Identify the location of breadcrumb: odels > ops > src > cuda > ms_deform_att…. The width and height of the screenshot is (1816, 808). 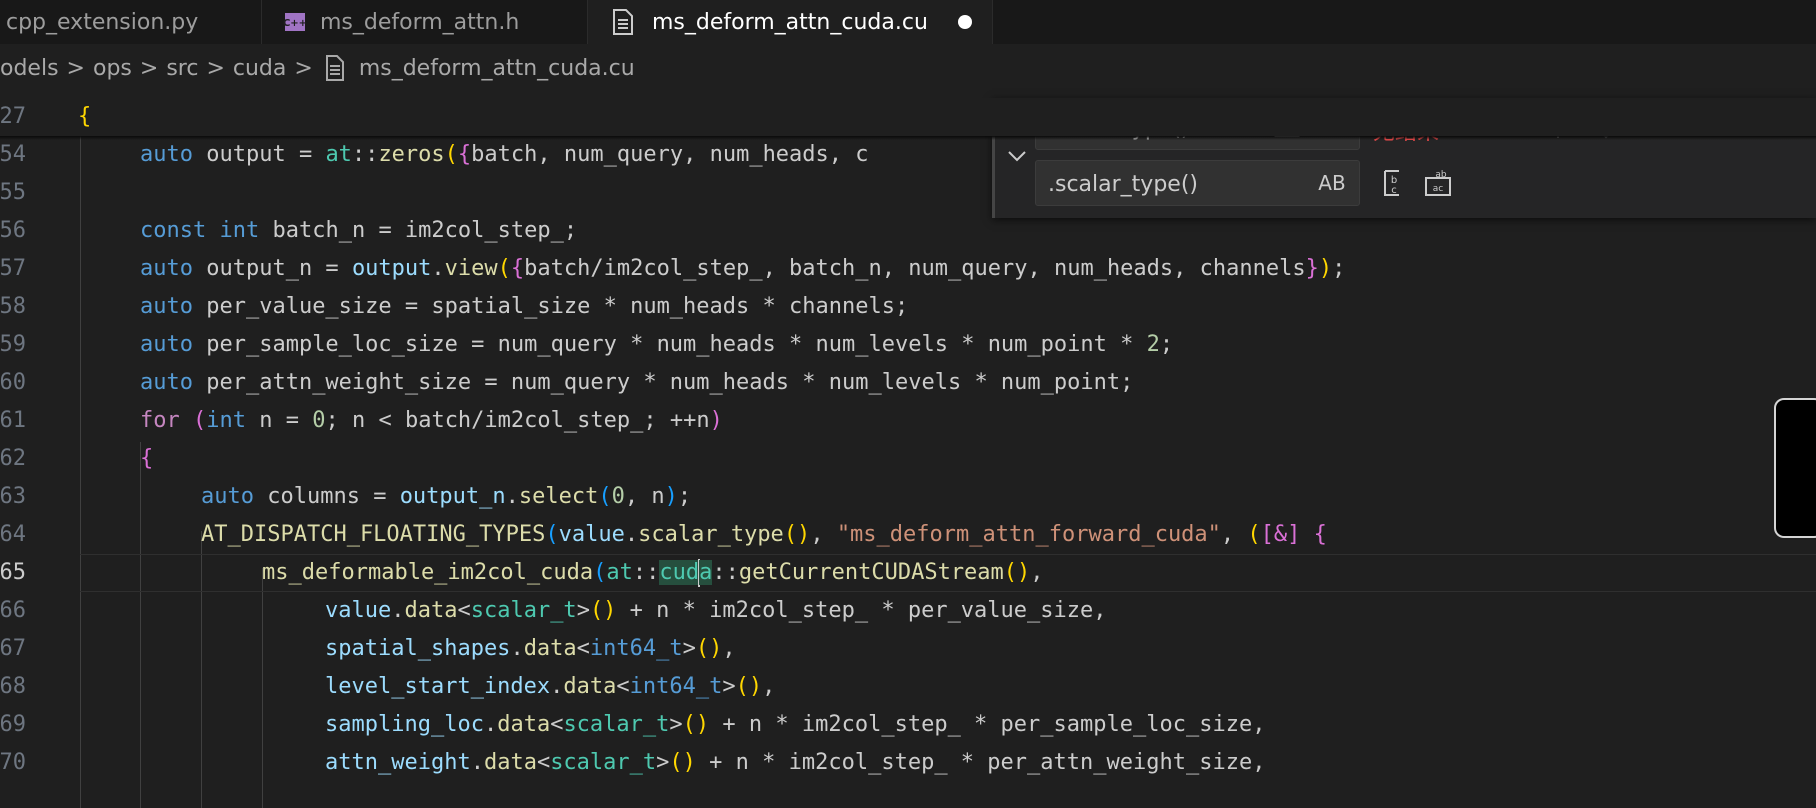
(317, 68).